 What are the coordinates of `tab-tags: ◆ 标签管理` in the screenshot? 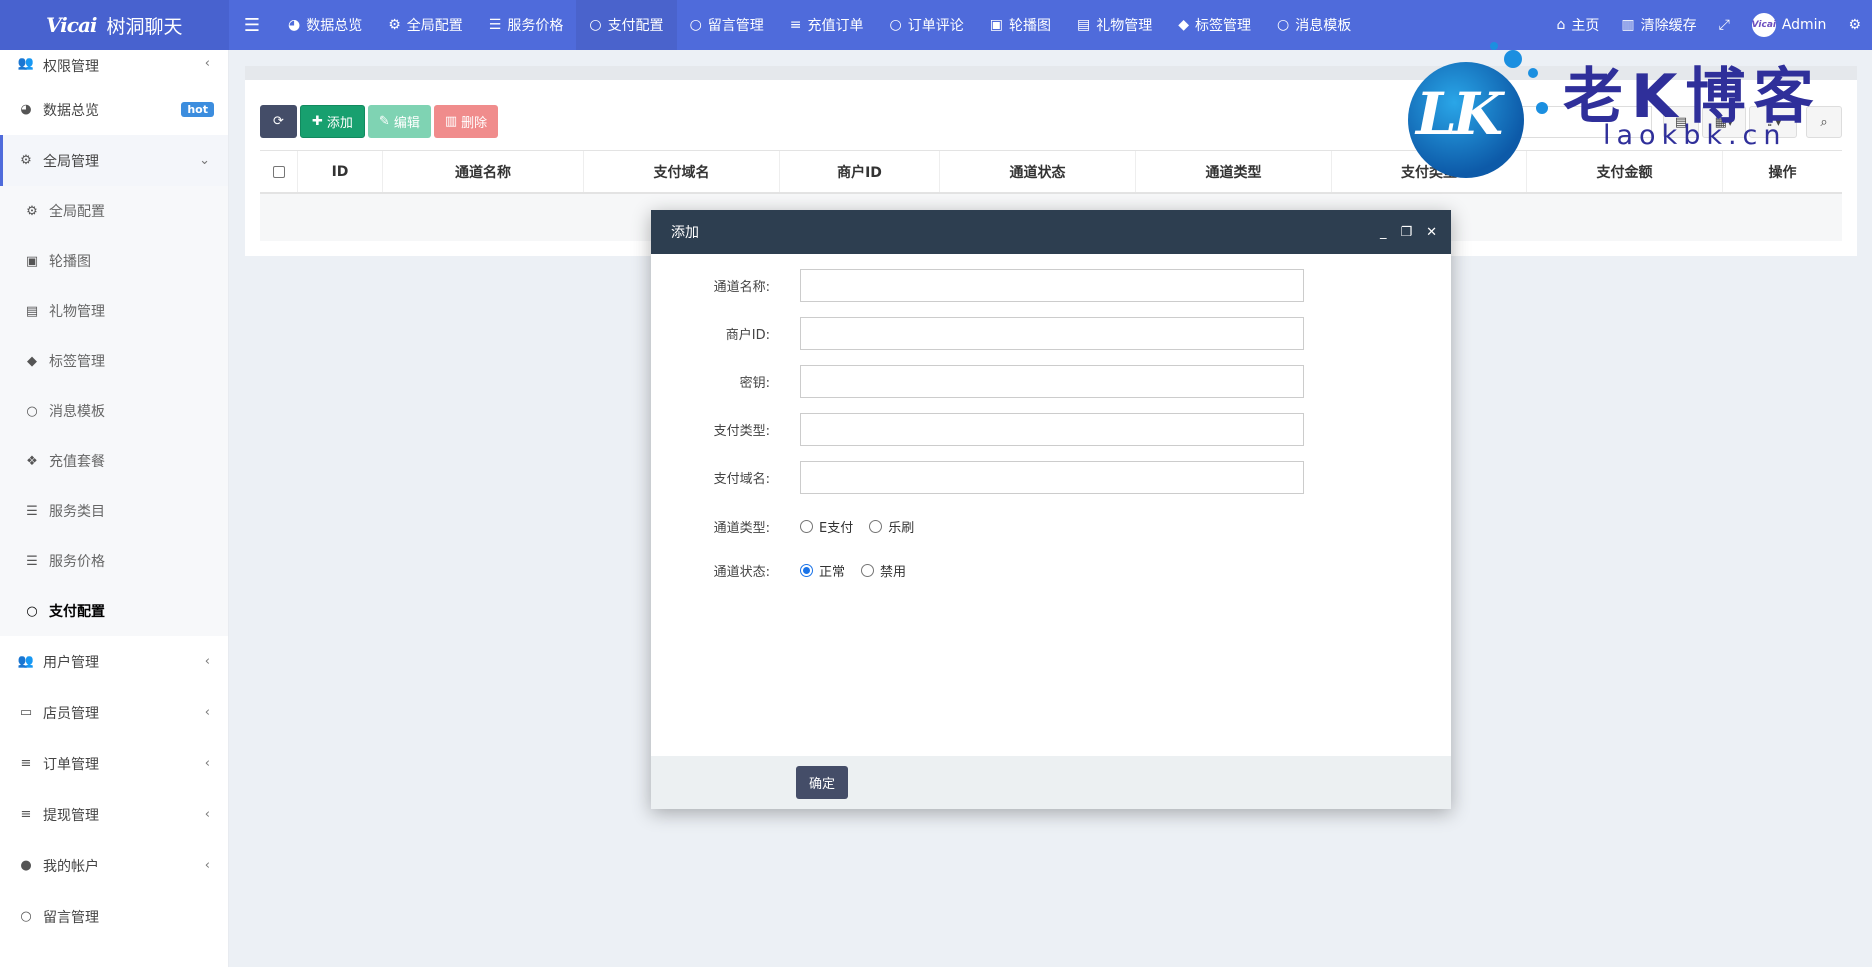 It's located at (1214, 25).